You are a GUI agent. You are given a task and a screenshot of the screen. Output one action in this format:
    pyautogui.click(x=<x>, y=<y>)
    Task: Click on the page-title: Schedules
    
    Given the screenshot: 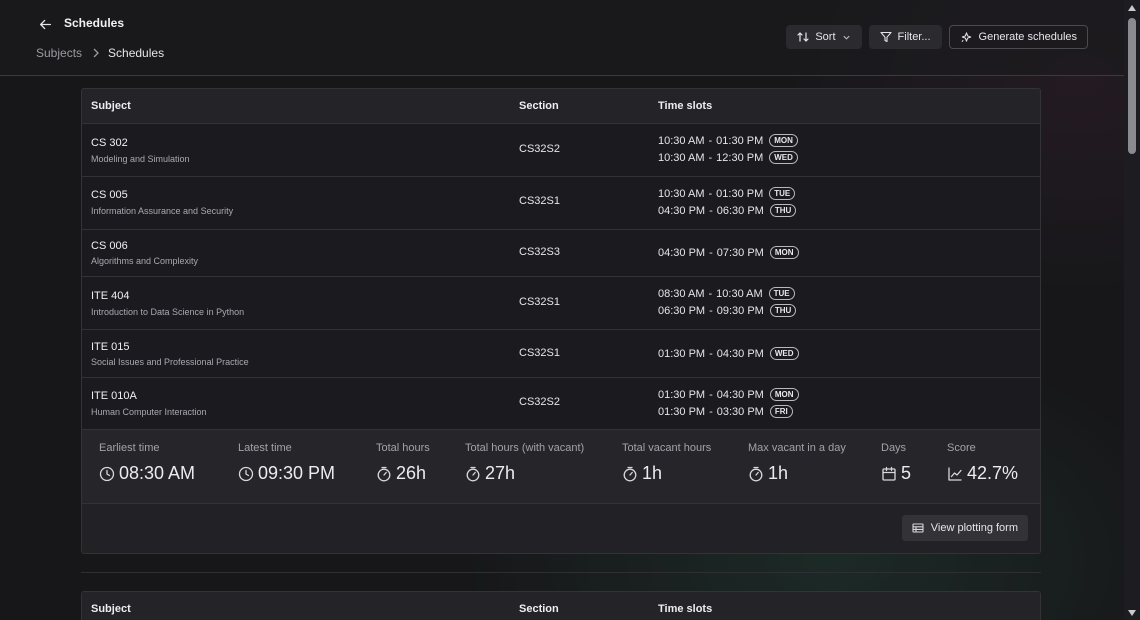 What is the action you would take?
    pyautogui.click(x=94, y=23)
    